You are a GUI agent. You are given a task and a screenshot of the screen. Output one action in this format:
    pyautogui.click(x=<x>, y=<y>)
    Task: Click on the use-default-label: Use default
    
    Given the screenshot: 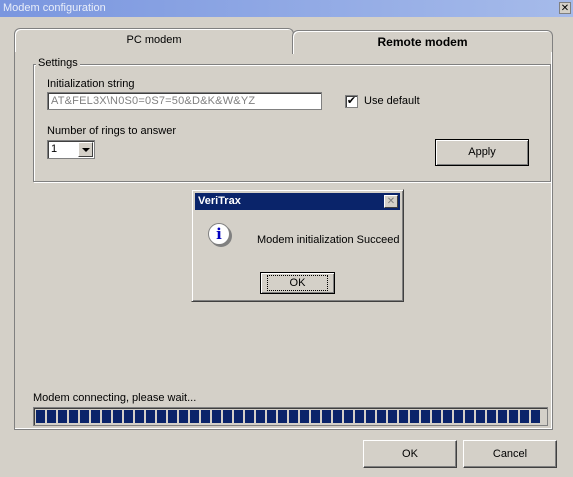 What is the action you would take?
    pyautogui.click(x=392, y=101)
    